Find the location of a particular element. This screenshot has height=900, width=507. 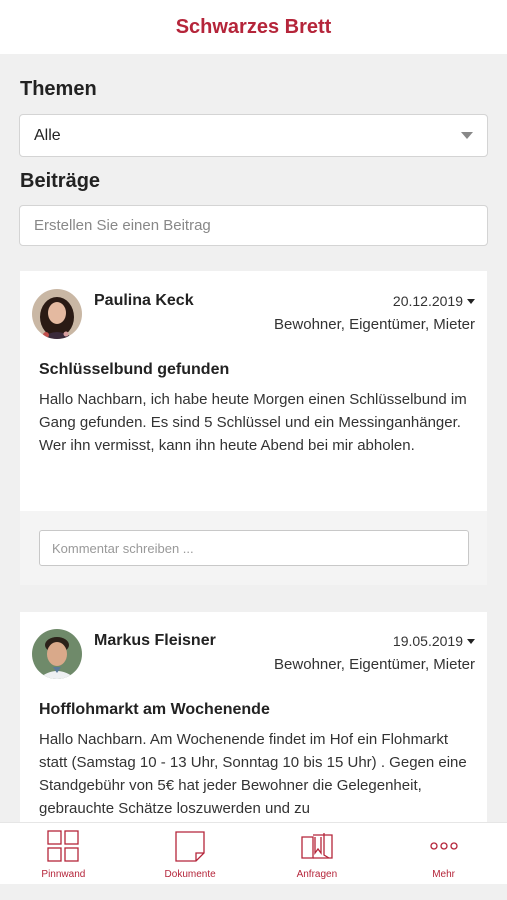

bottom-strip is located at coordinates (253, 892).